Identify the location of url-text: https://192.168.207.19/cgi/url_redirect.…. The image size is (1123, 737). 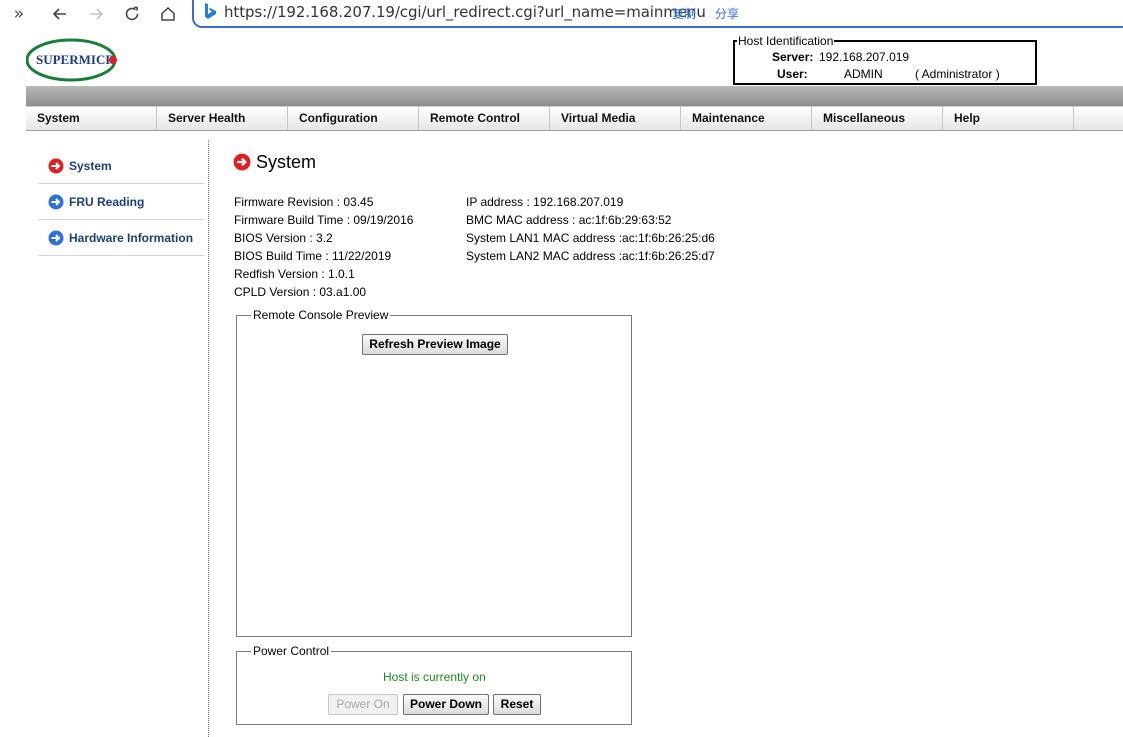
(465, 12).